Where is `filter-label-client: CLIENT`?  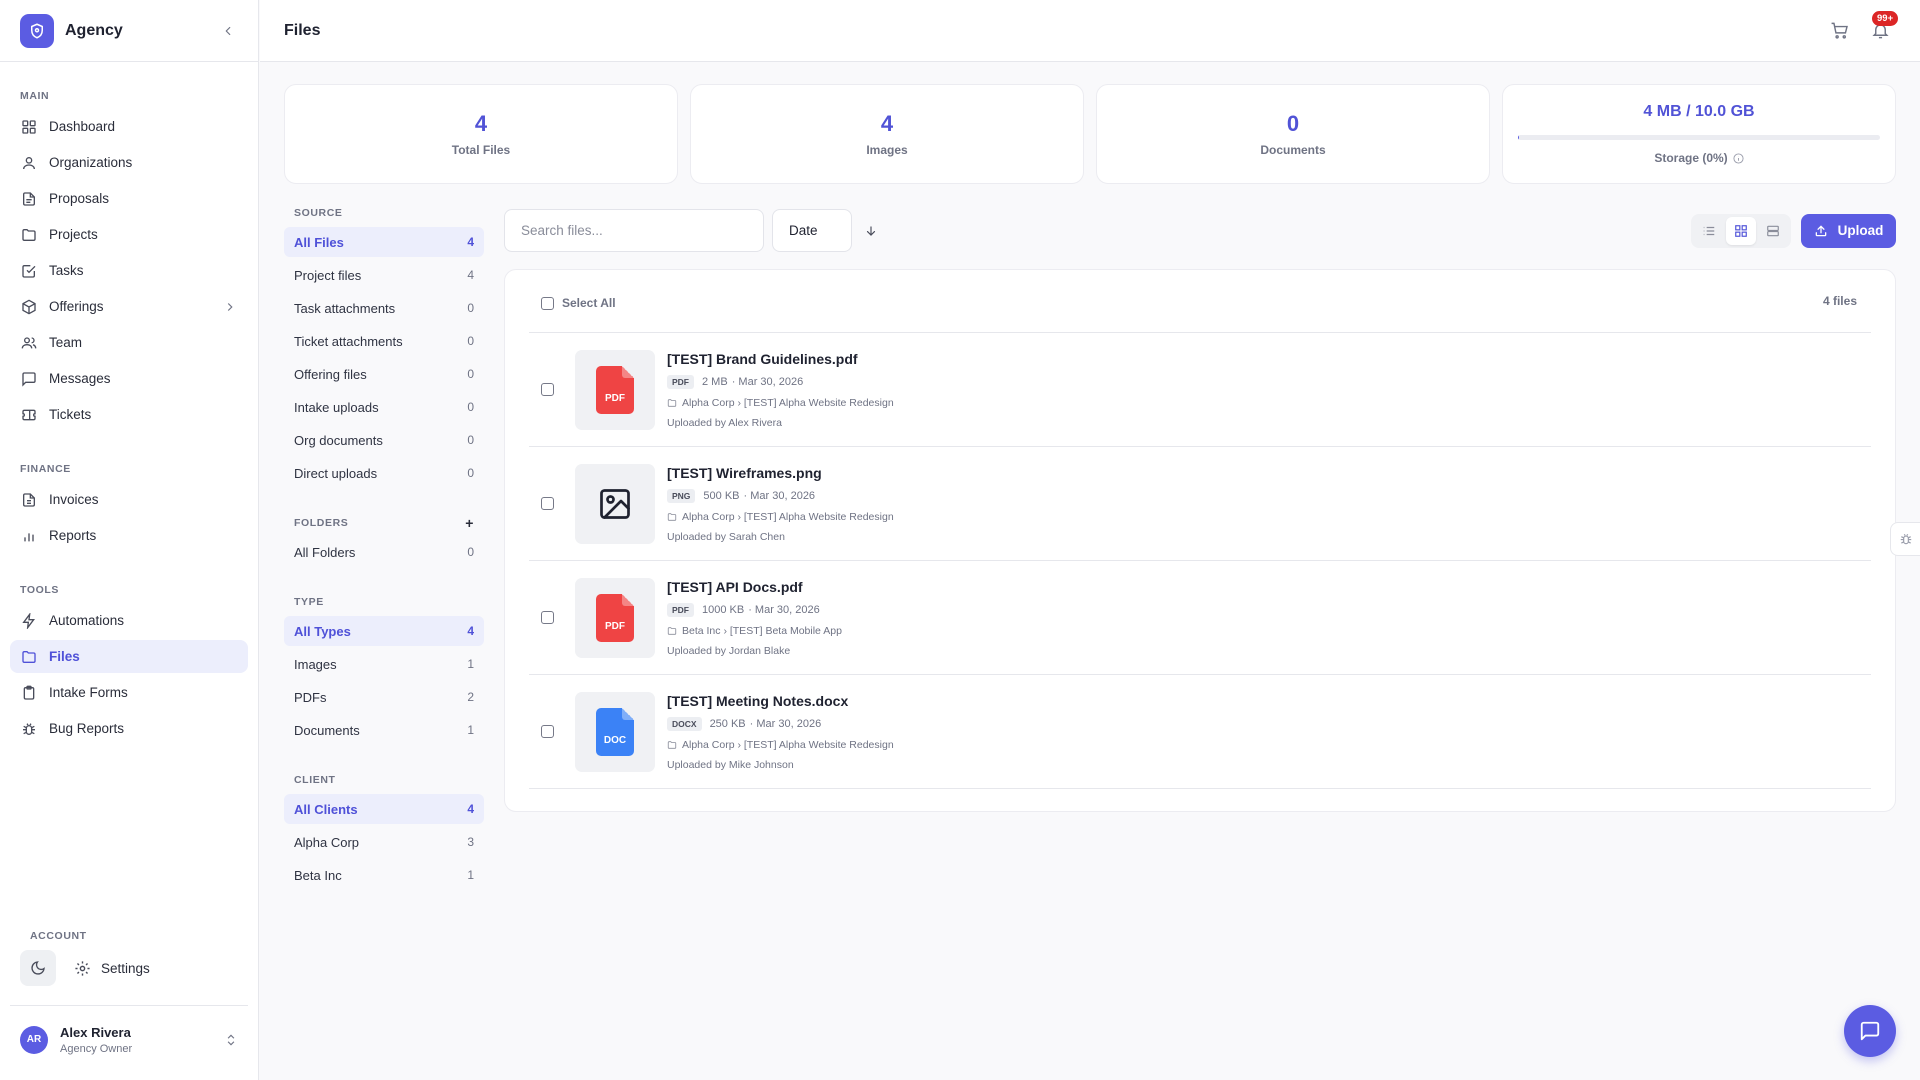
filter-label-client: CLIENT is located at coordinates (315, 780).